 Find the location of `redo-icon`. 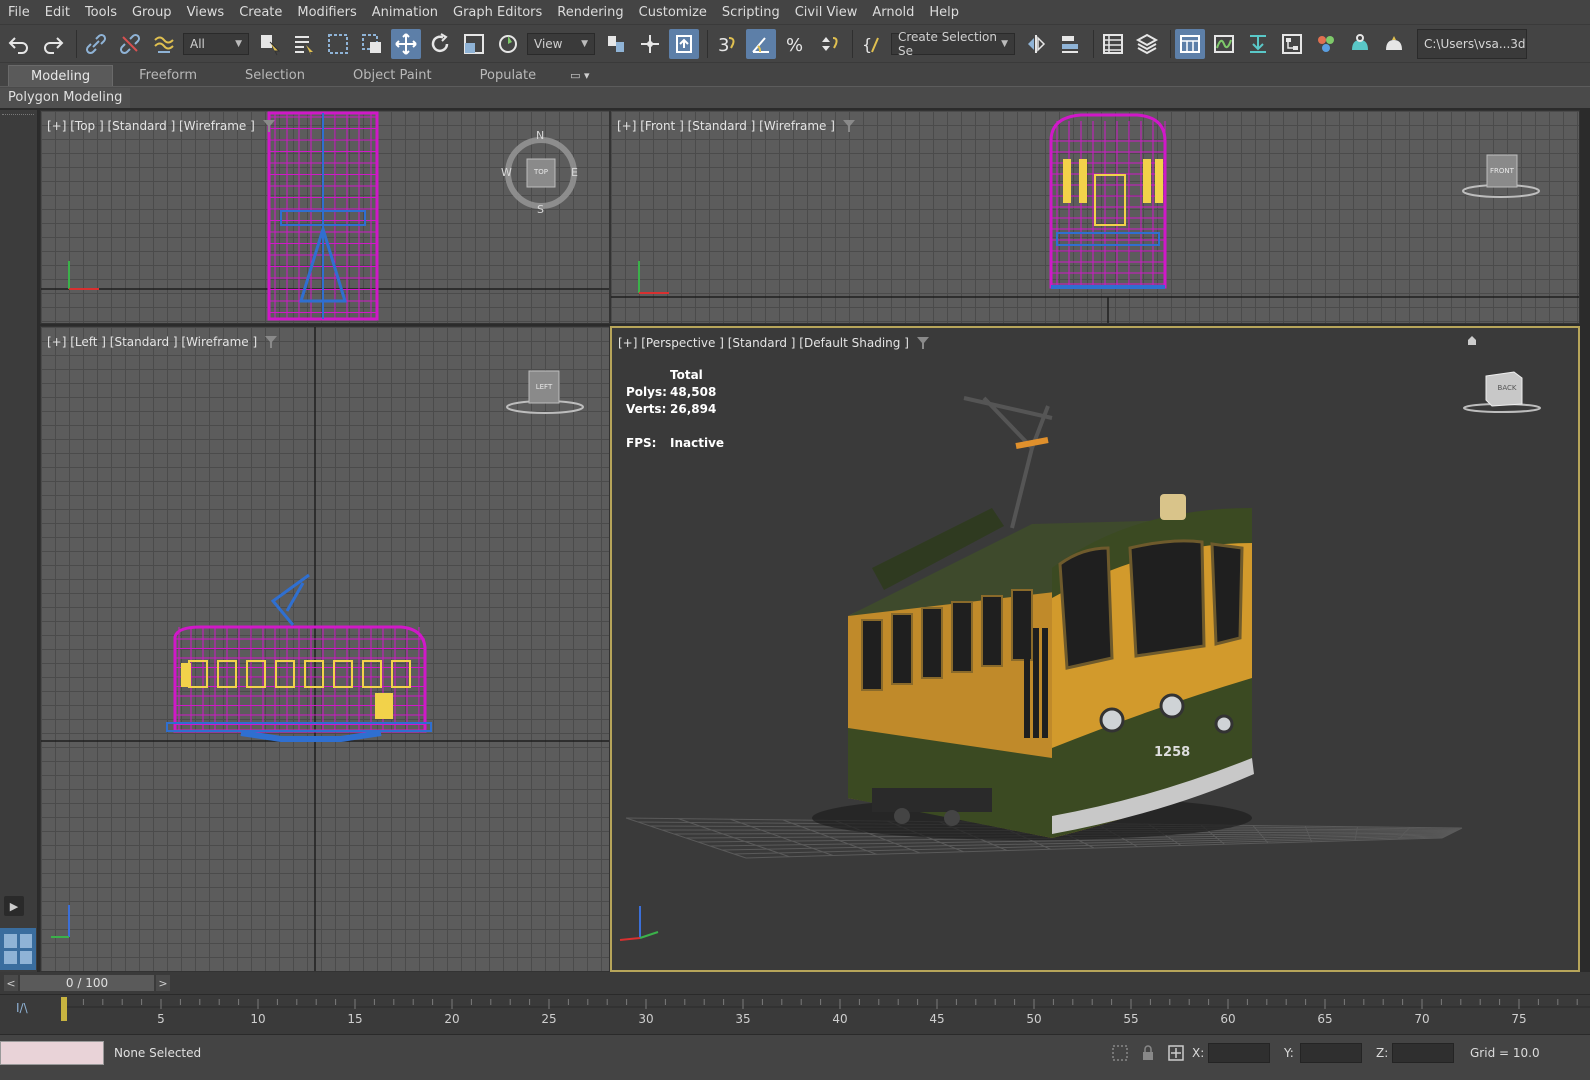

redo-icon is located at coordinates (53, 44).